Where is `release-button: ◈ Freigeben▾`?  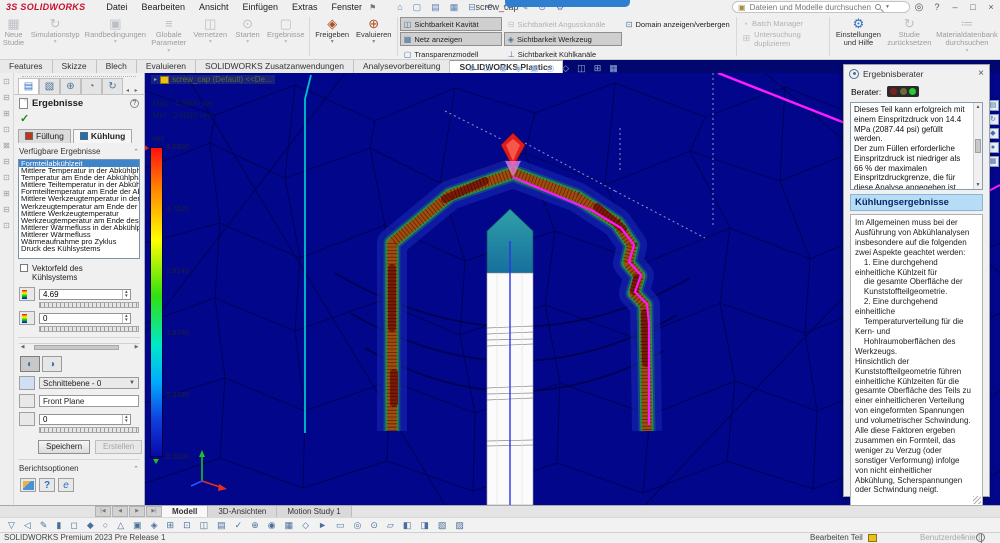
release-button: ◈ Freigeben▾ is located at coordinates (332, 36).